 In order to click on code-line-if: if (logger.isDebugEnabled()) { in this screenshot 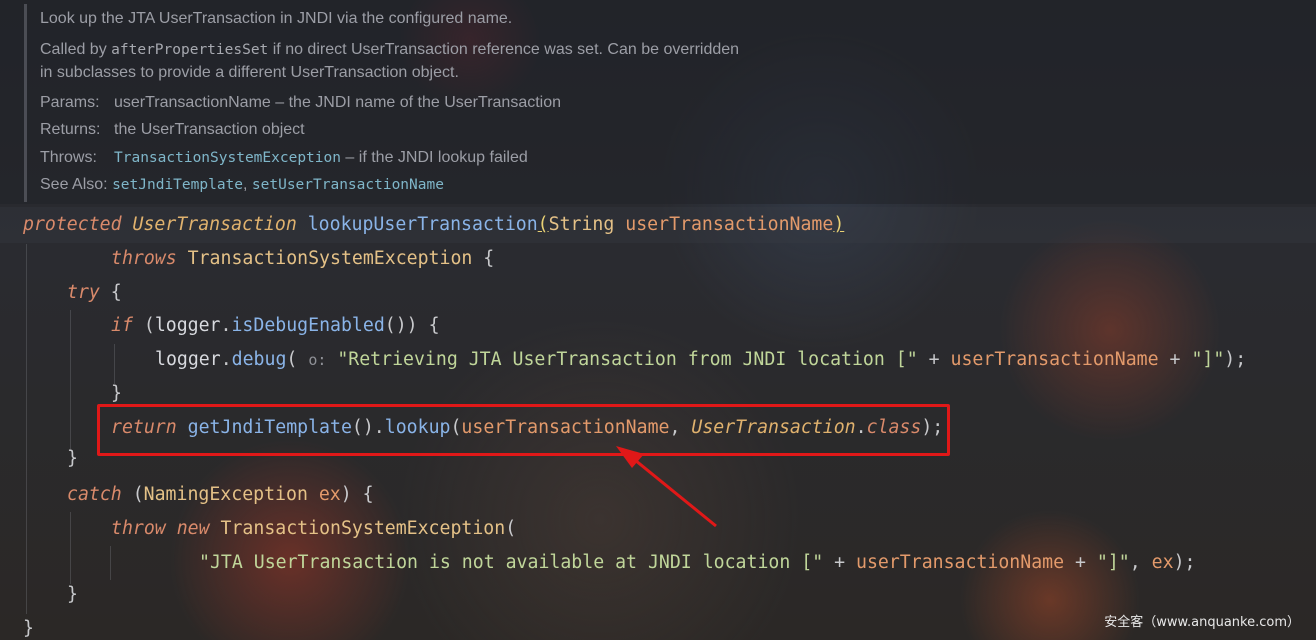, I will do `click(713, 326)`.